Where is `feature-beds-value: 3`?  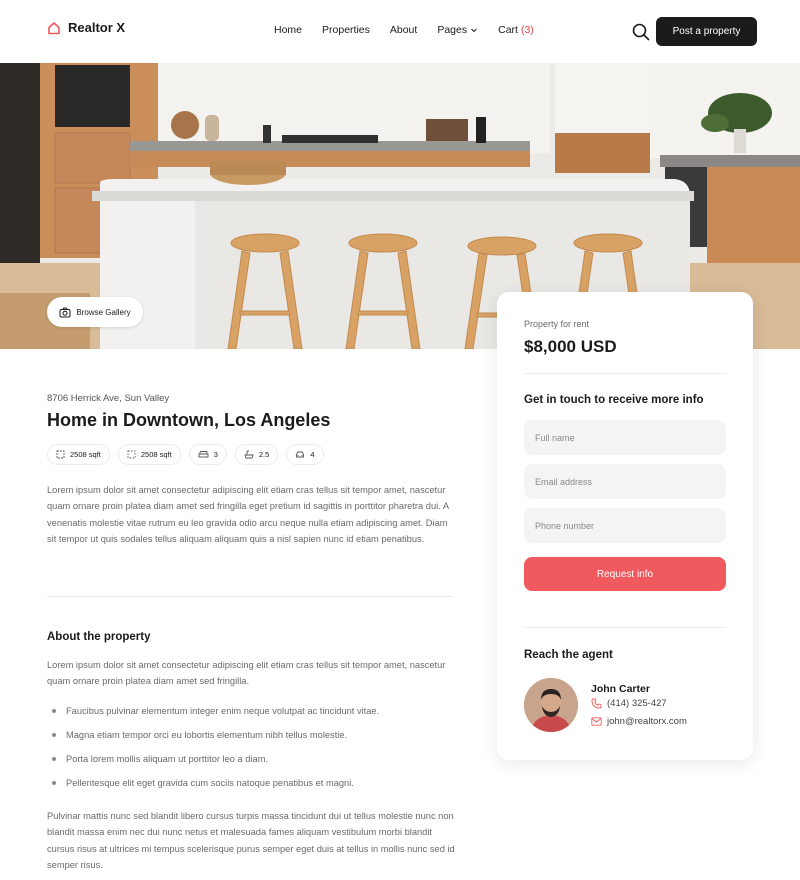
feature-beds-value: 3 is located at coordinates (215, 454).